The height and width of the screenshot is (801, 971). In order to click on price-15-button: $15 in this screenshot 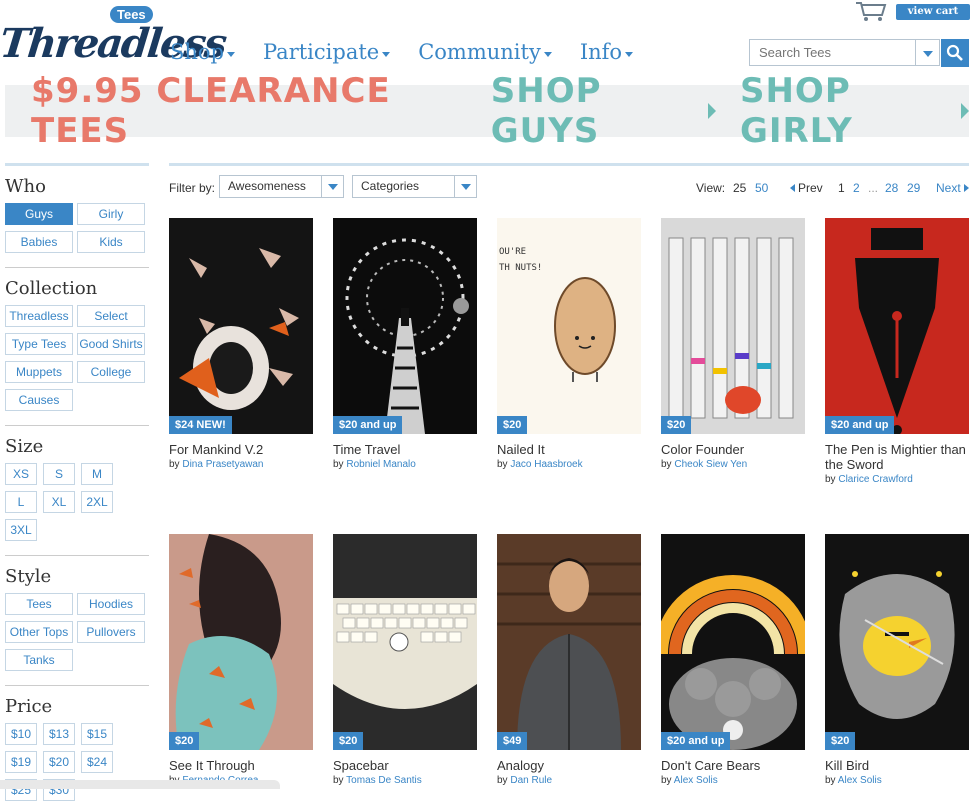, I will do `click(97, 734)`.